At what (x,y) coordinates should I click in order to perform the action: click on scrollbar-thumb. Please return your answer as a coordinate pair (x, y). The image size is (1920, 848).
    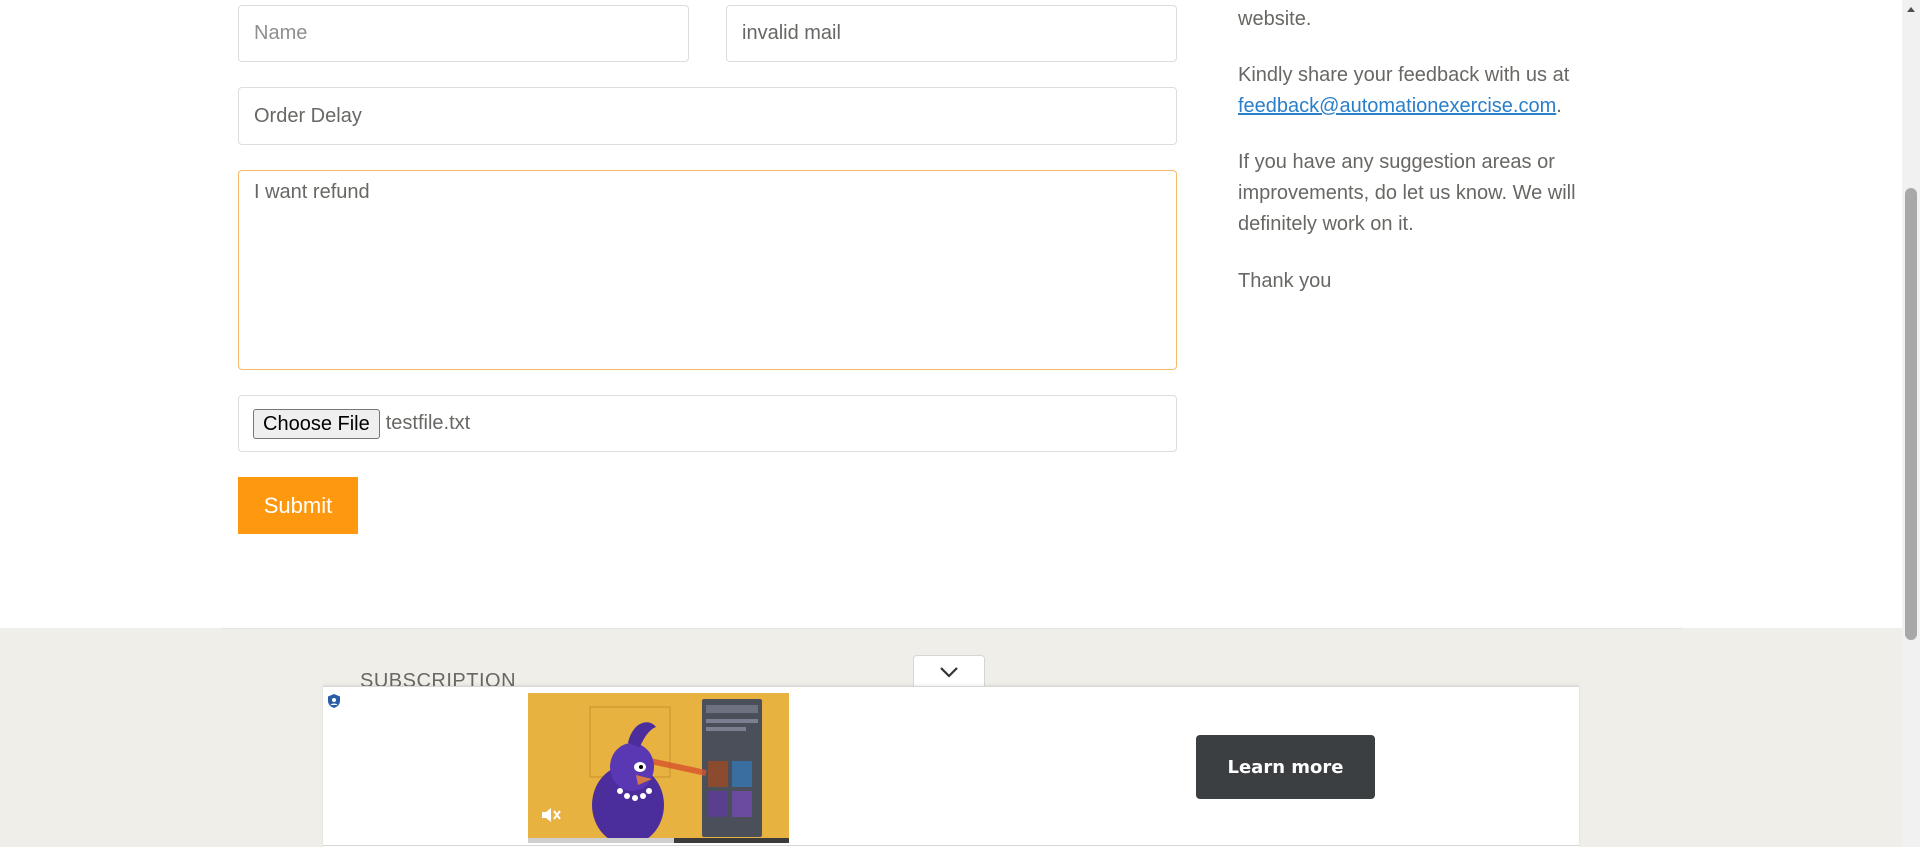
    Looking at the image, I should click on (1911, 414).